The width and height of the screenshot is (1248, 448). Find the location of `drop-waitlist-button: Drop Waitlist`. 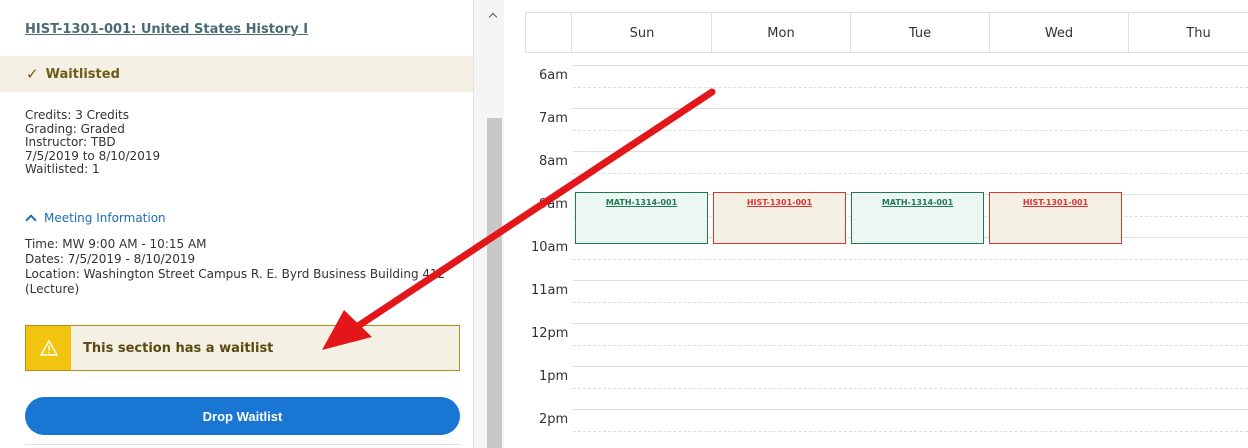

drop-waitlist-button: Drop Waitlist is located at coordinates (242, 416).